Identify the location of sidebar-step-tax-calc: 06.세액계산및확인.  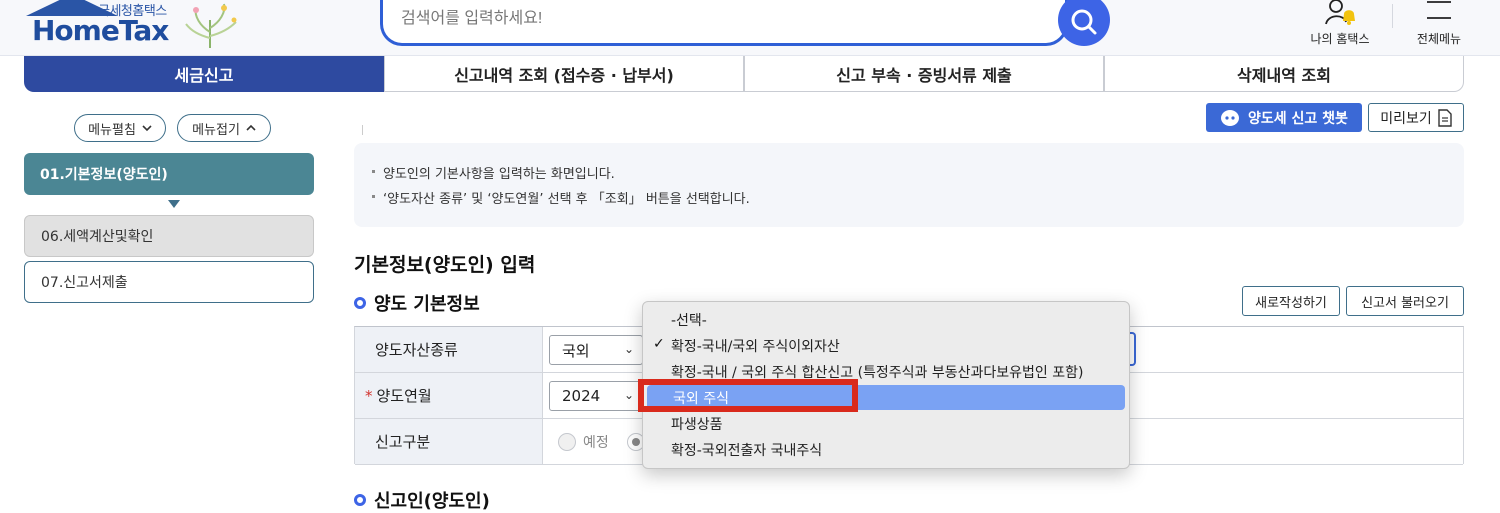
(169, 236).